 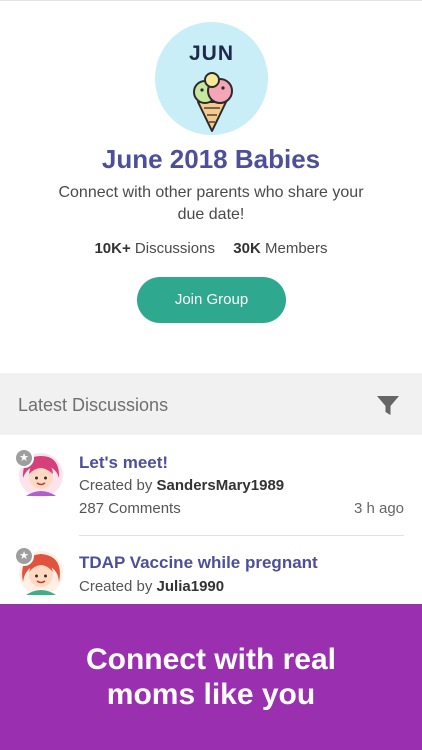 What do you see at coordinates (93, 405) in the screenshot?
I see `section-title: Latest Discussions` at bounding box center [93, 405].